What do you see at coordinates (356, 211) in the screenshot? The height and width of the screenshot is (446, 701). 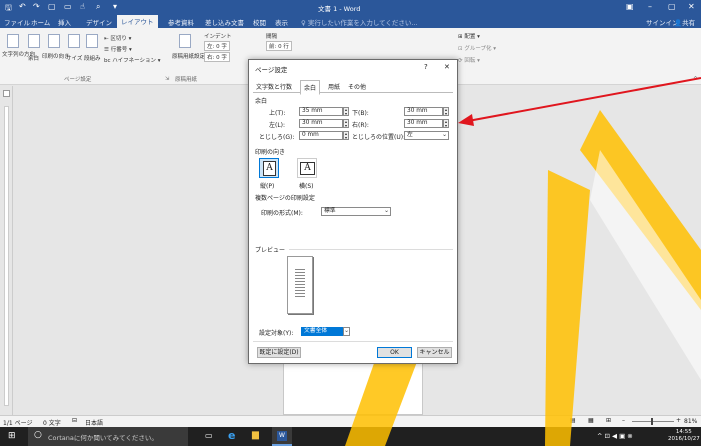 I see `print-format-select: 標準 ⌄` at bounding box center [356, 211].